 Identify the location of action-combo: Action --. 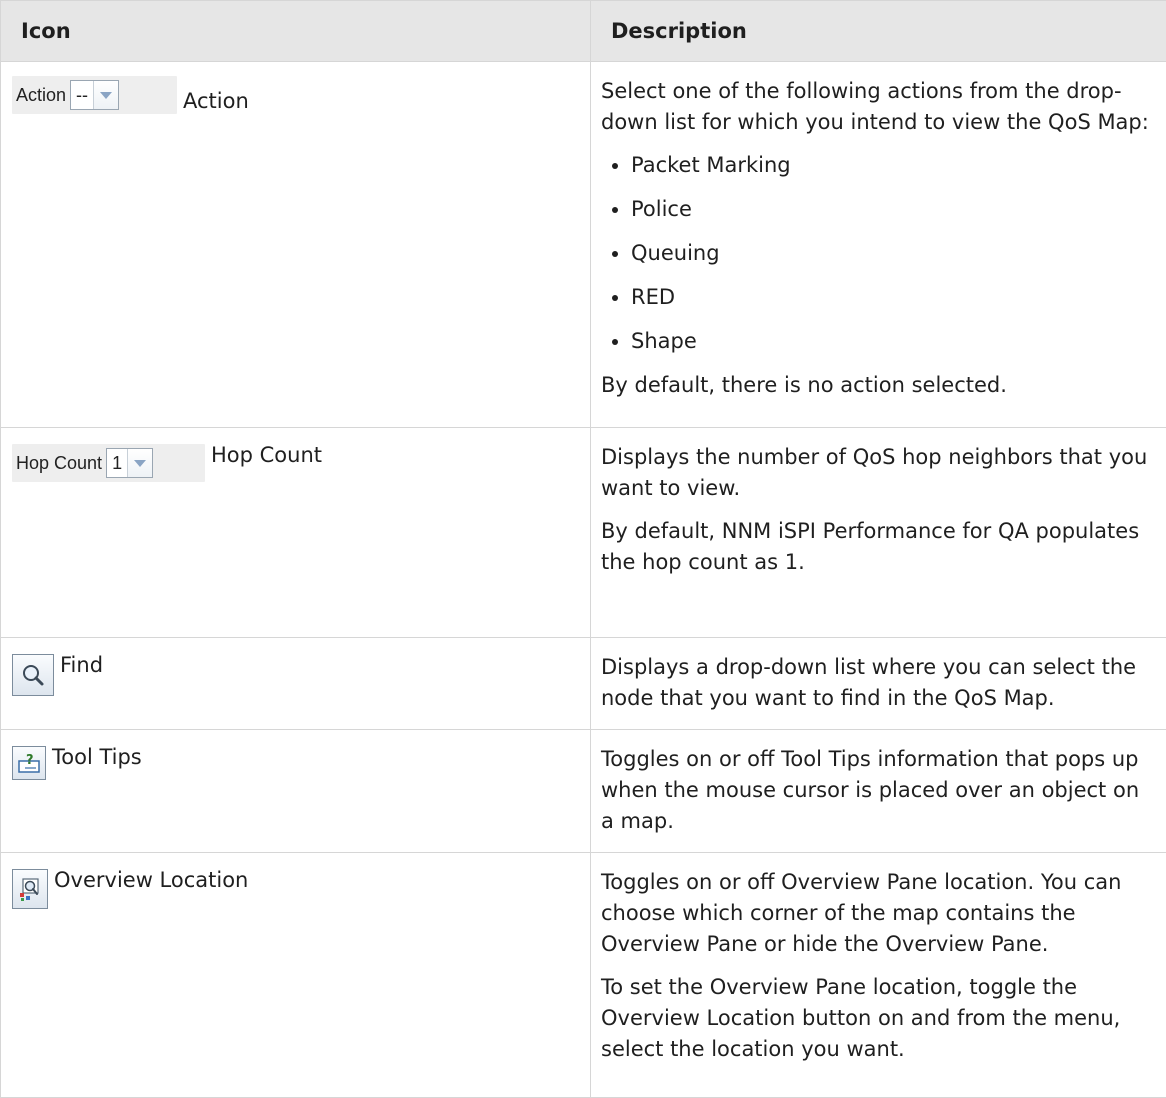
(94, 95).